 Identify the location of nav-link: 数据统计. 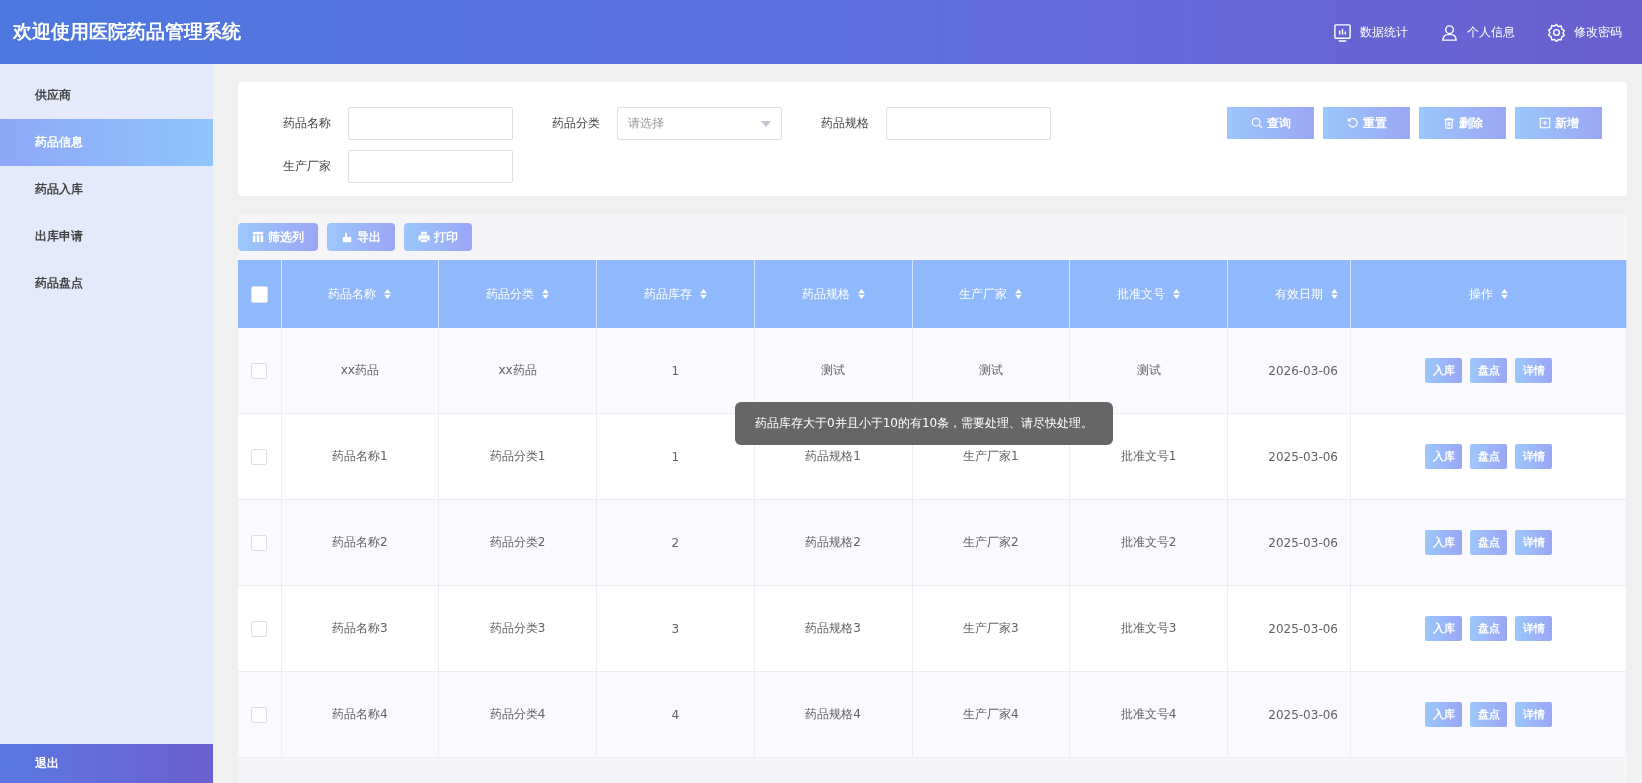
(1370, 32).